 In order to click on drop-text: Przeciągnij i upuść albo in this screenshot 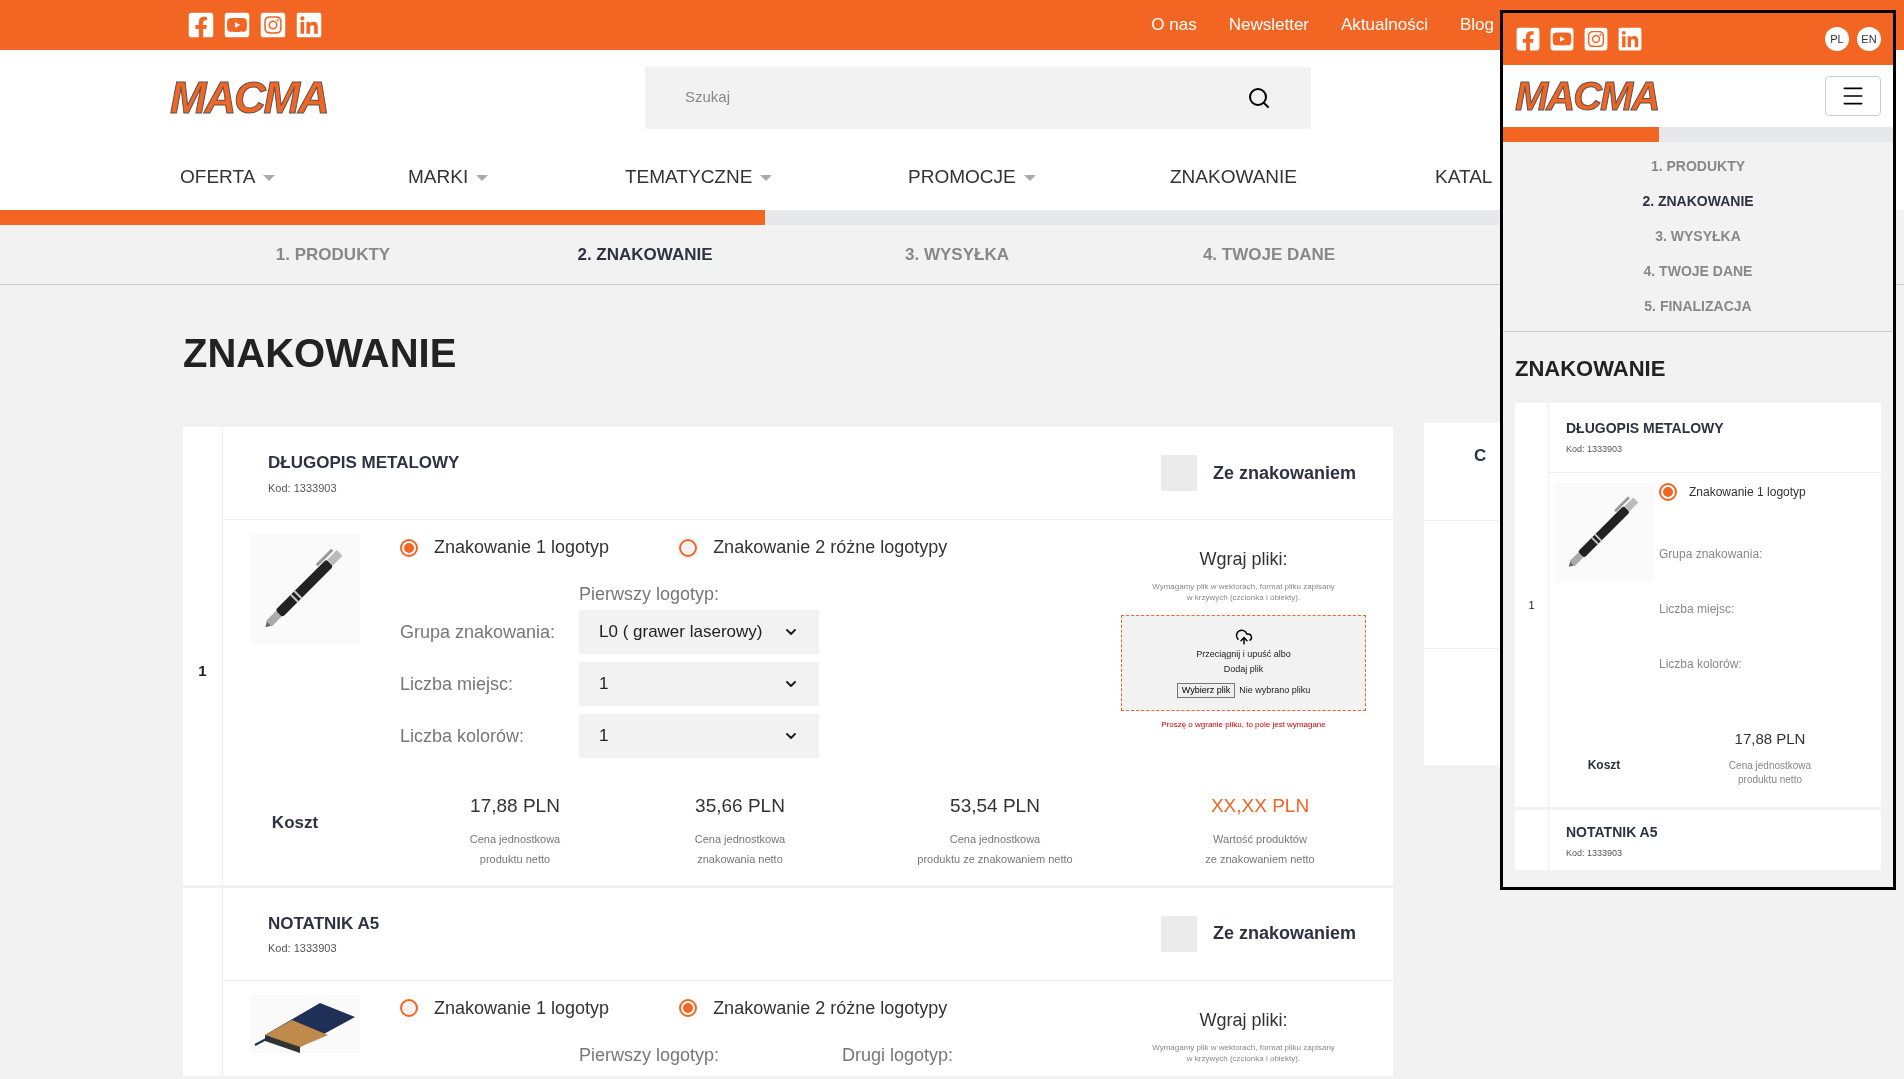, I will do `click(1243, 654)`.